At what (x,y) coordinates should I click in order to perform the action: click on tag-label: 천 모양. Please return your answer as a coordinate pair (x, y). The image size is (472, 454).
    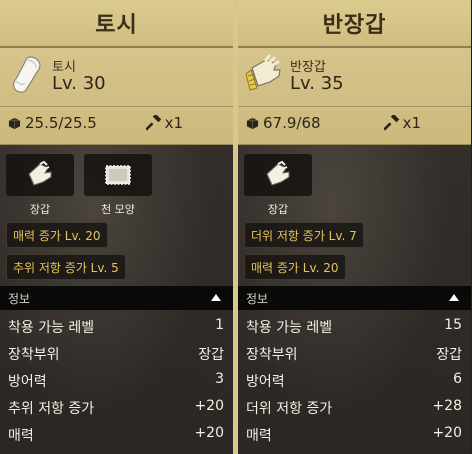
    Looking at the image, I should click on (118, 209).